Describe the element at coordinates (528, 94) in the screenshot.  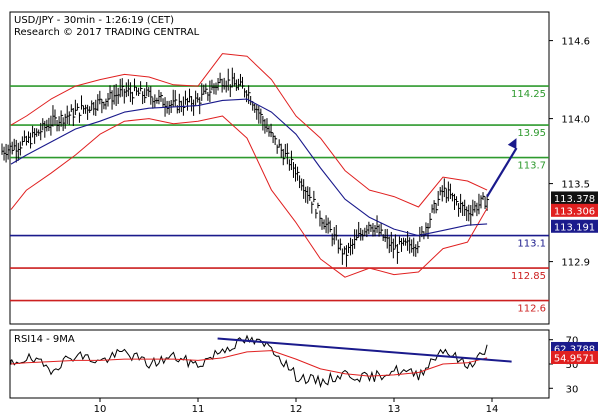
I see `level-label: 114.25` at that location.